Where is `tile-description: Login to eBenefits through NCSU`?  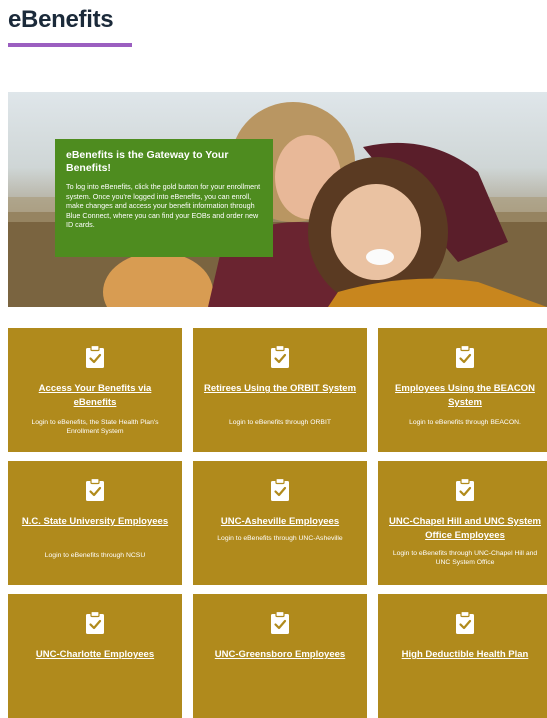
tile-description: Login to eBenefits through NCSU is located at coordinates (95, 555).